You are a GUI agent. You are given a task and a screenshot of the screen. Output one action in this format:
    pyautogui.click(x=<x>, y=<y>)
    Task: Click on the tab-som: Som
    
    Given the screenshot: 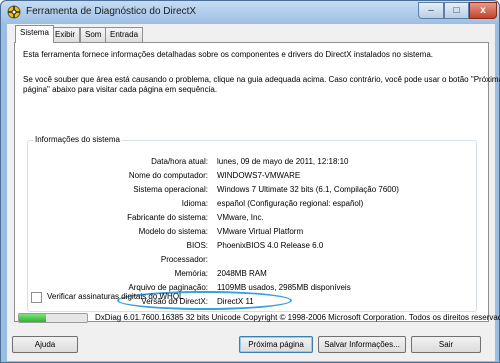 What is the action you would take?
    pyautogui.click(x=93, y=34)
    